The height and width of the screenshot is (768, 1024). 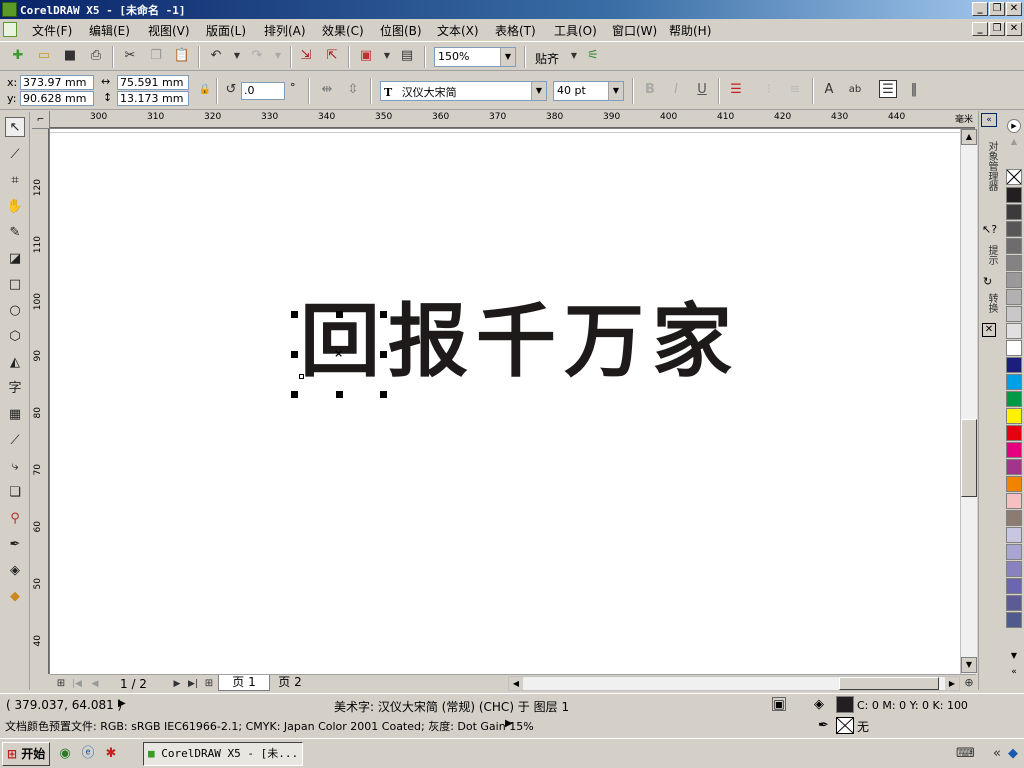 I want to click on x-position-field: 373.97 mm, so click(x=57, y=82).